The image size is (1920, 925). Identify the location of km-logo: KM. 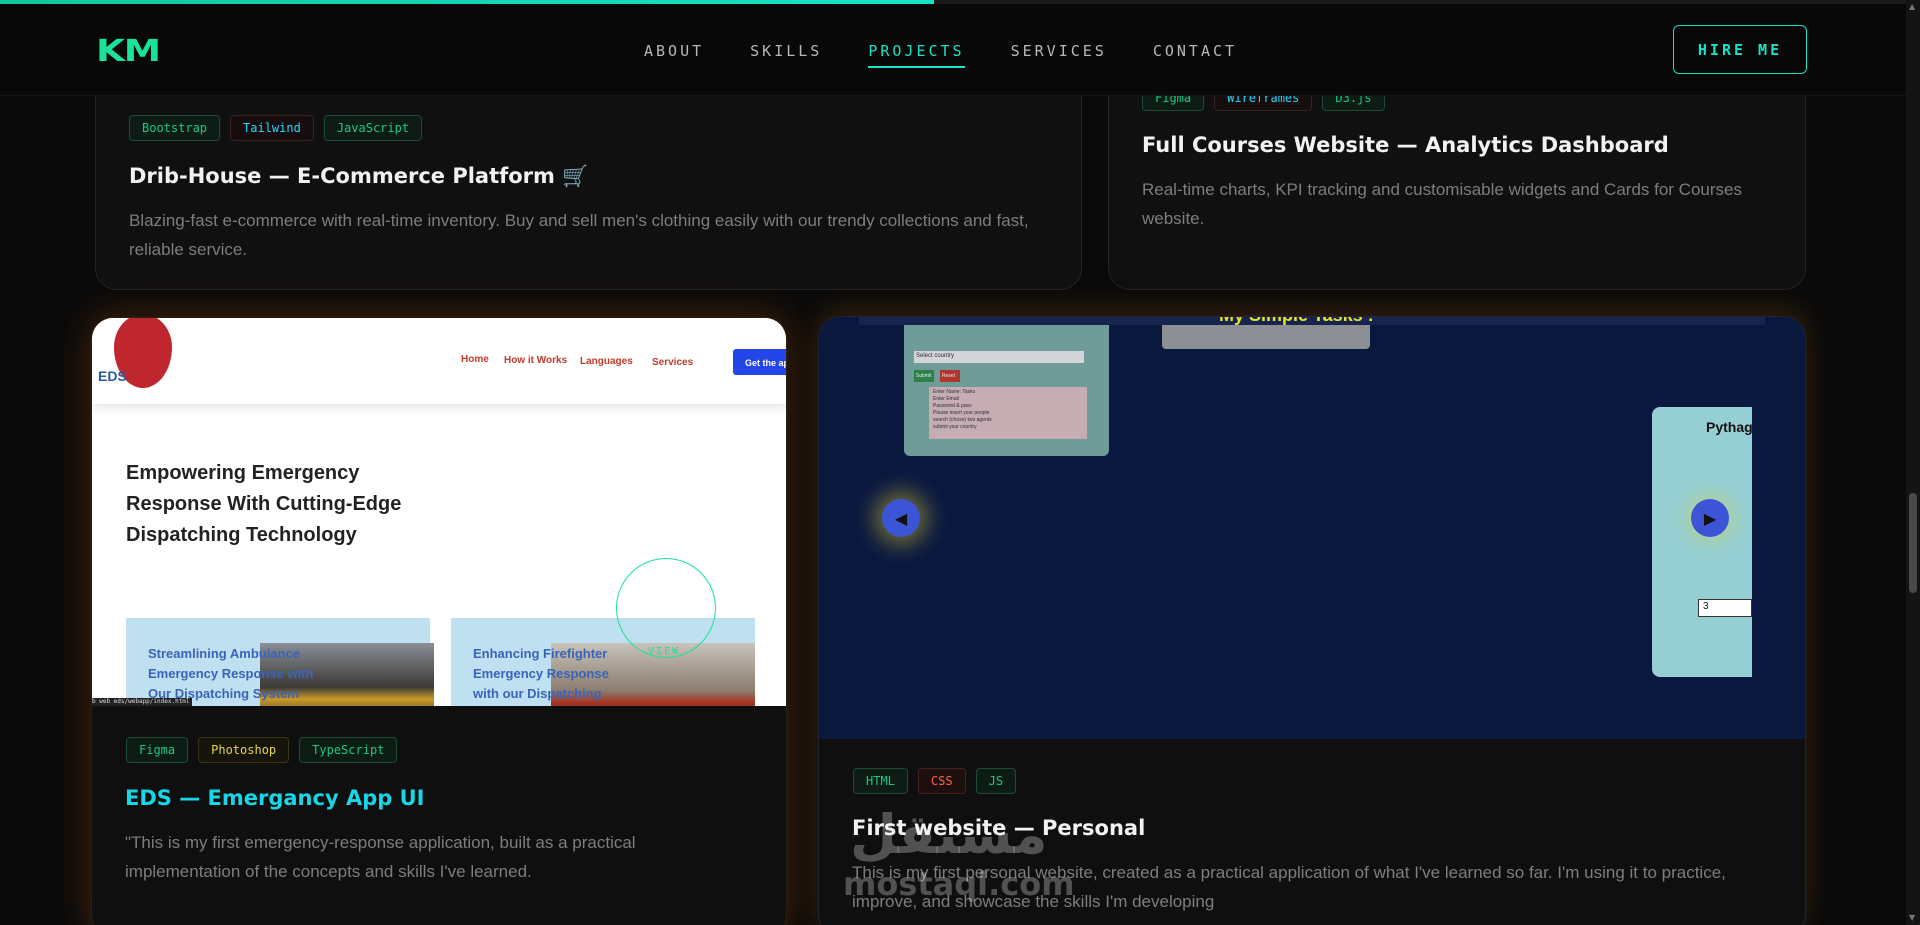
(128, 51).